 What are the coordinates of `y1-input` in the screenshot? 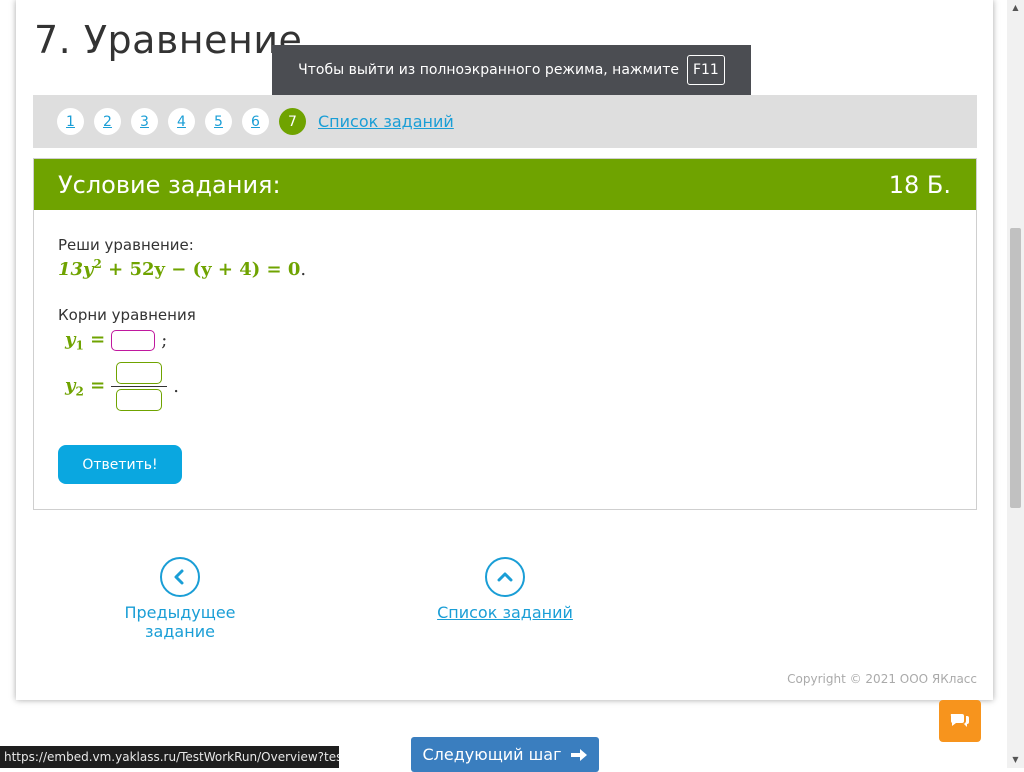 It's located at (133, 341).